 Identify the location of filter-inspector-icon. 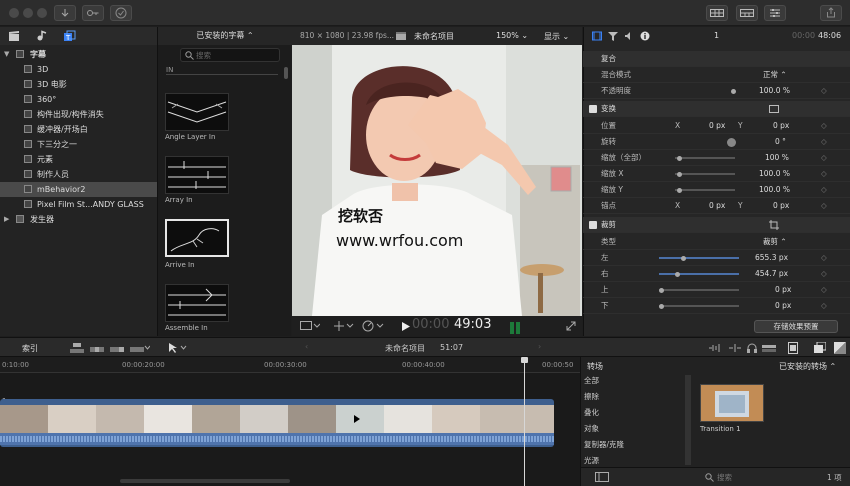
(613, 36).